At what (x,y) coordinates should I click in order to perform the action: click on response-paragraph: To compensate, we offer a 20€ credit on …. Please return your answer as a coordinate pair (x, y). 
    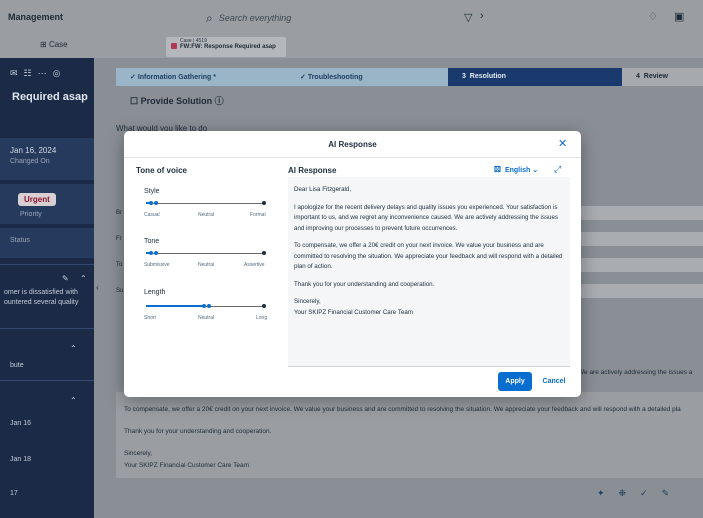
    Looking at the image, I should click on (428, 256).